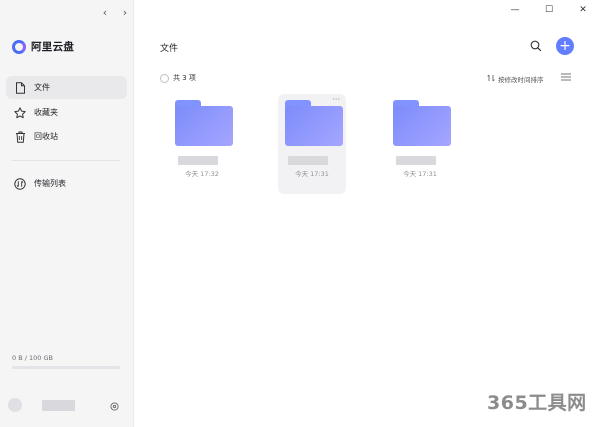 The image size is (600, 427). I want to click on plus-icon: +, so click(565, 46).